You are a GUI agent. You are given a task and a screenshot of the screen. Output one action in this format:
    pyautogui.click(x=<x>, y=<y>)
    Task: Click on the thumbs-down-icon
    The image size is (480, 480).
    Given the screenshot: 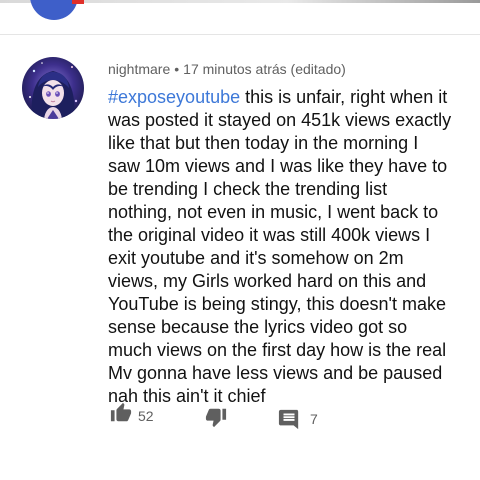 What is the action you would take?
    pyautogui.click(x=216, y=419)
    